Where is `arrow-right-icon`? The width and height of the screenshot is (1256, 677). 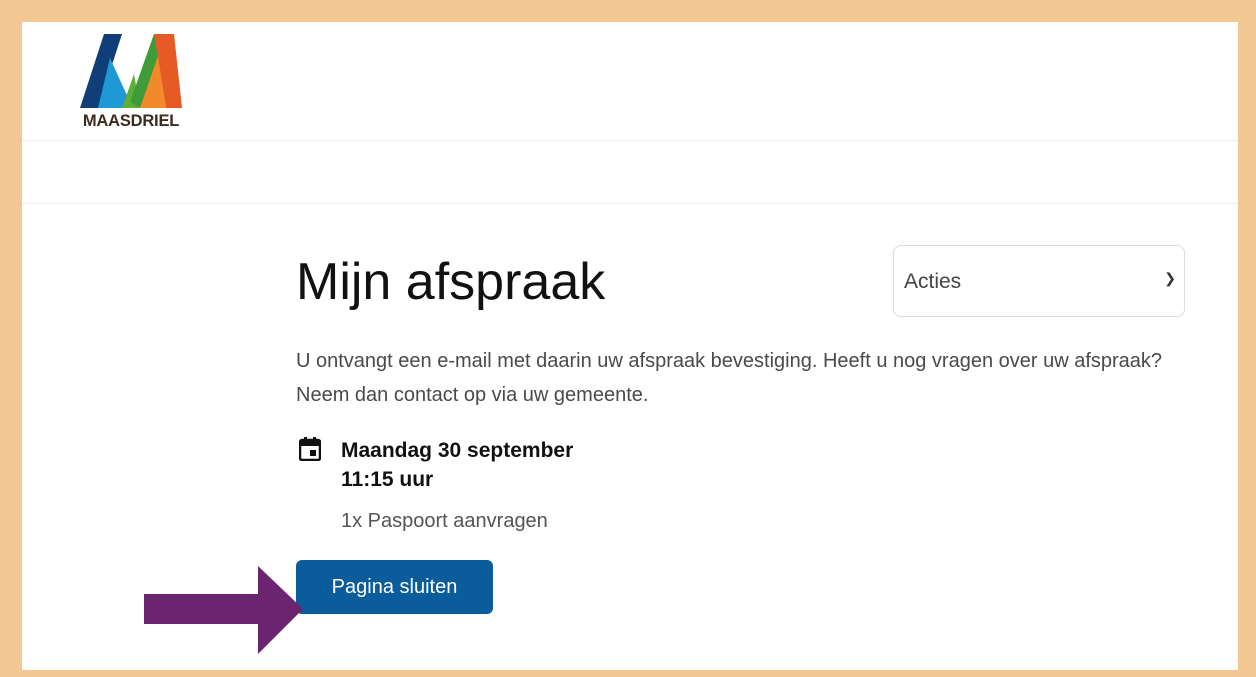
arrow-right-icon is located at coordinates (223, 610).